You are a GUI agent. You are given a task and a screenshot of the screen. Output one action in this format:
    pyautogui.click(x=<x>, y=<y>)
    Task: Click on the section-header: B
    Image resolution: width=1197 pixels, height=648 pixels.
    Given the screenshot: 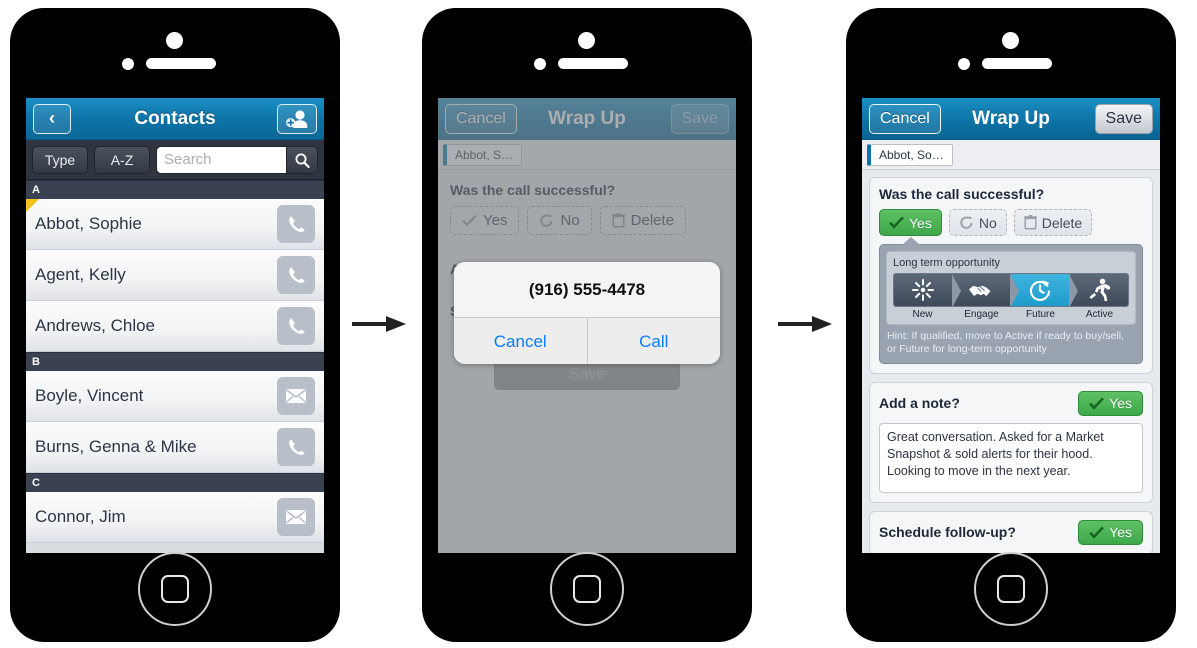 What is the action you would take?
    pyautogui.click(x=175, y=361)
    